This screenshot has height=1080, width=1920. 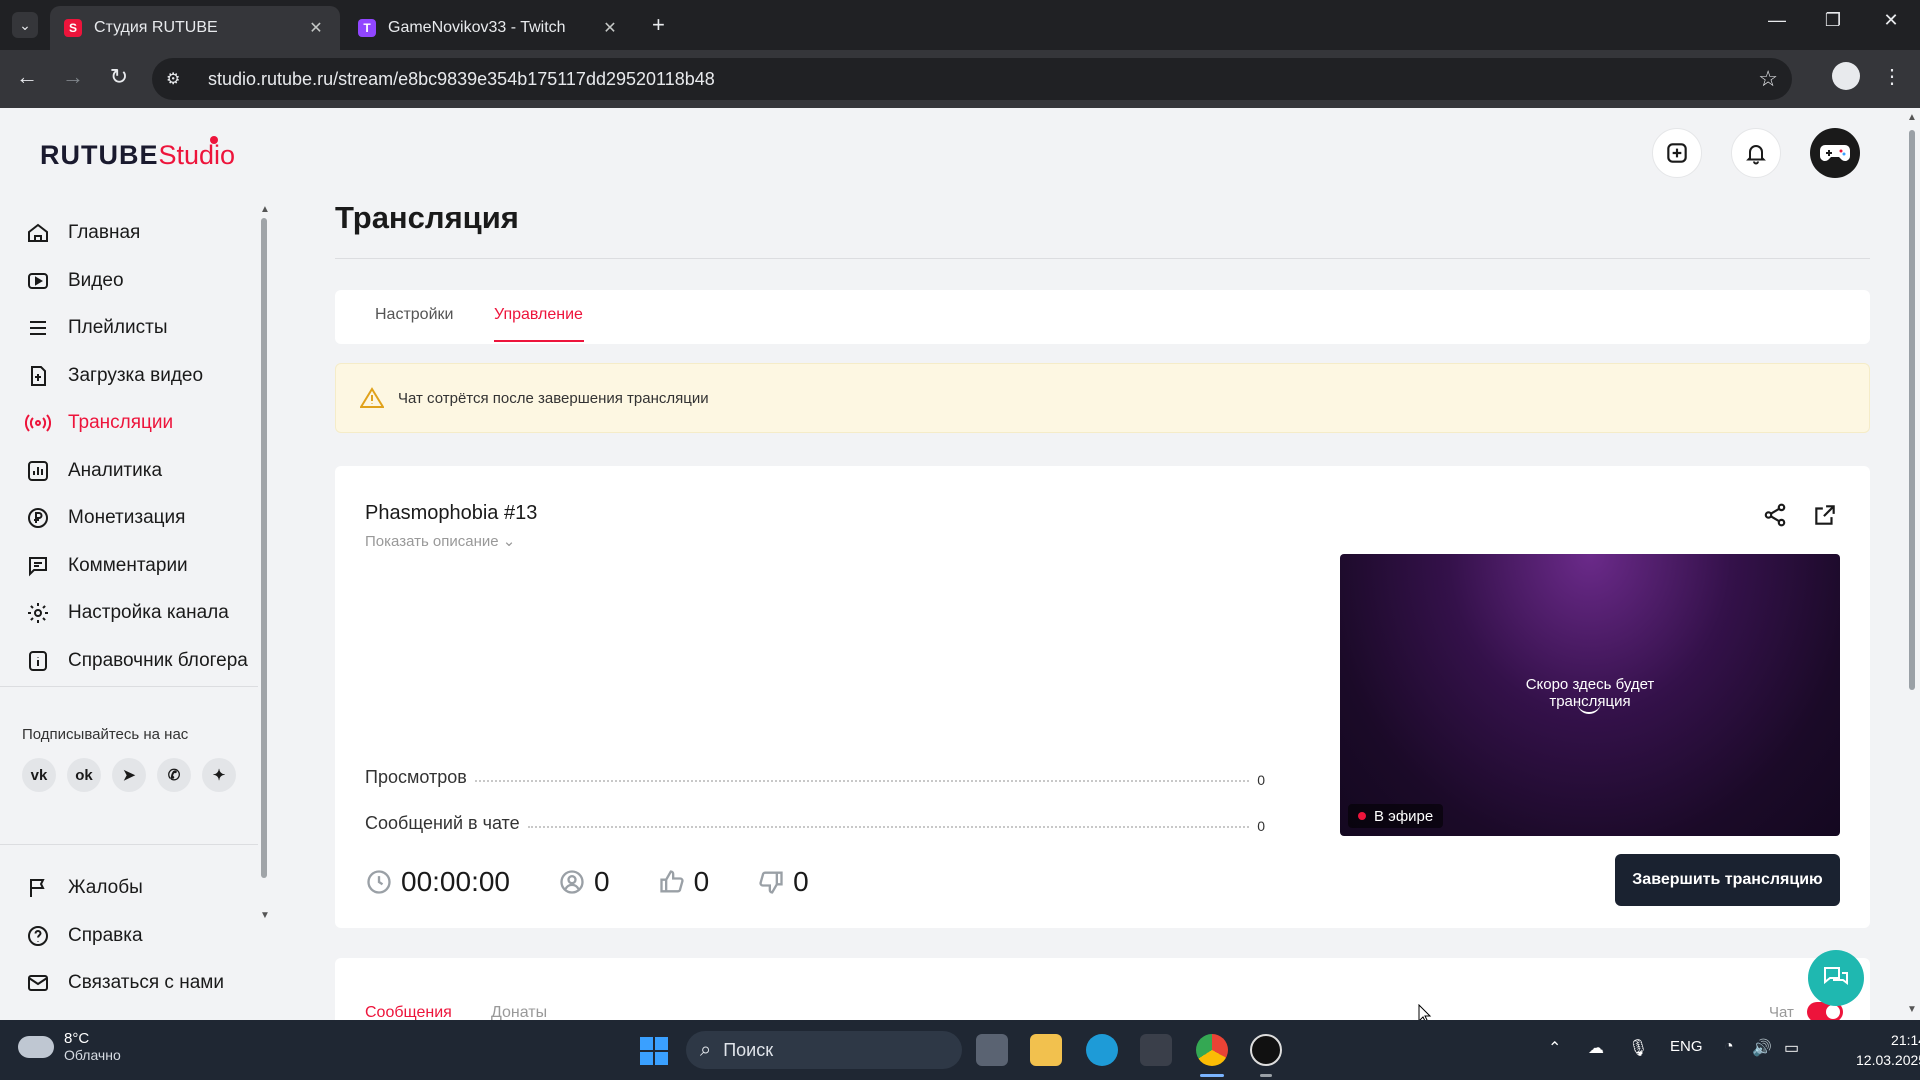 I want to click on sidebar-scrollbar: ▲ ▼, so click(x=265, y=564).